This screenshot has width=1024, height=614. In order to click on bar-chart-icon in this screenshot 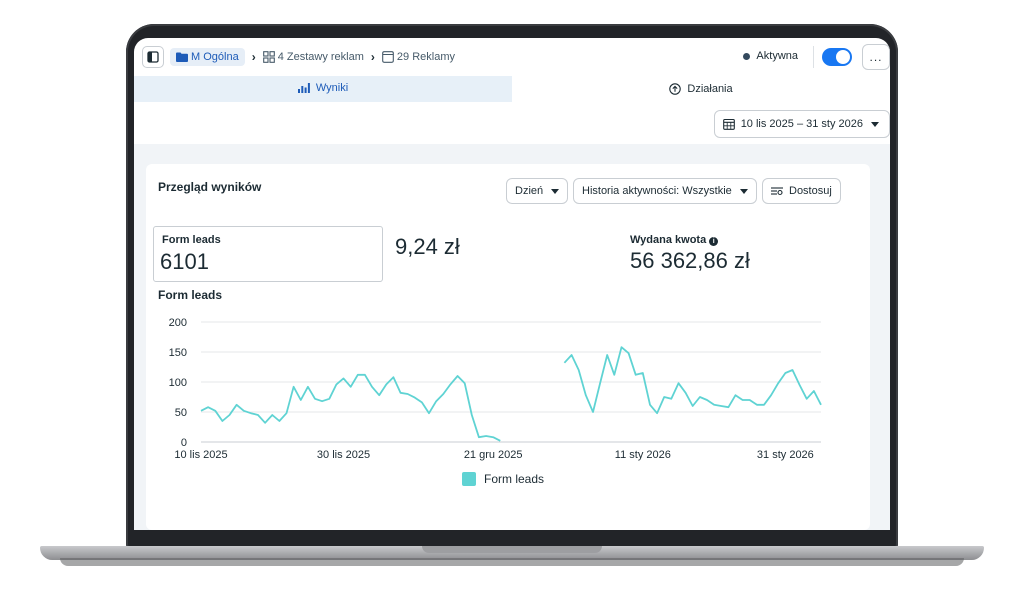, I will do `click(303, 88)`.